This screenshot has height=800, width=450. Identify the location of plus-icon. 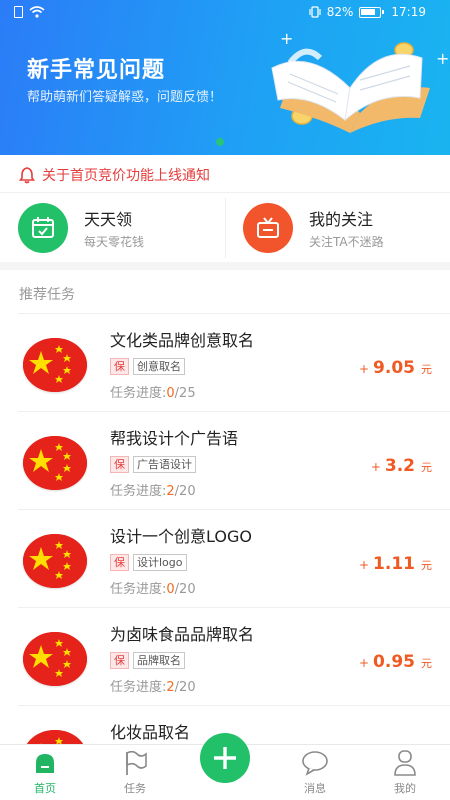
(225, 758).